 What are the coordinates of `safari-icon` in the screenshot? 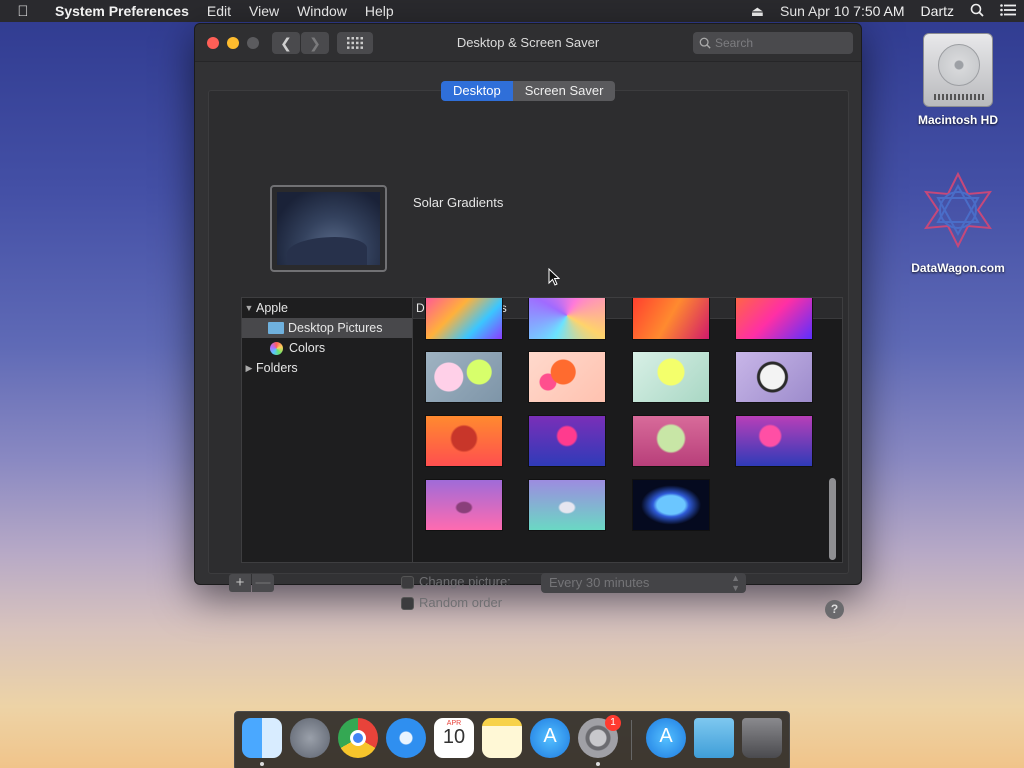 It's located at (406, 738).